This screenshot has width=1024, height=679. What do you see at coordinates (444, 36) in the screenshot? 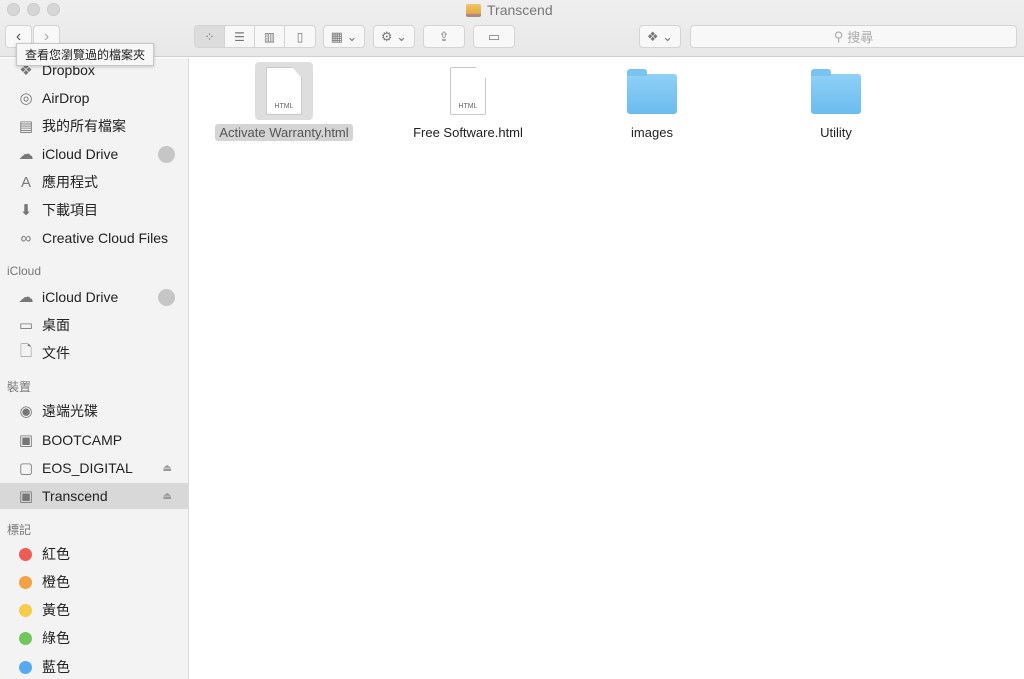
I see `share-button: ⇪` at bounding box center [444, 36].